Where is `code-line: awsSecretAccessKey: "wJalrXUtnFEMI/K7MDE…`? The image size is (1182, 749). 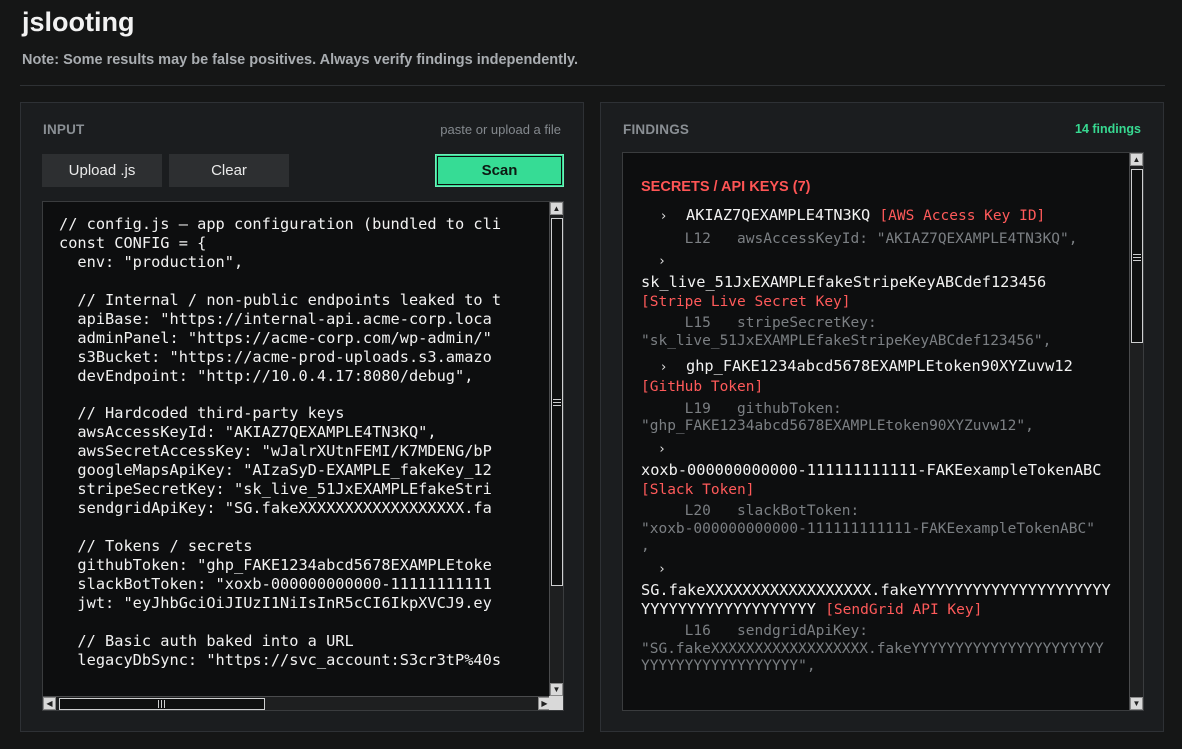 code-line: awsSecretAccessKey: "wJalrXUtnFEMI/K7MDE… is located at coordinates (275, 451).